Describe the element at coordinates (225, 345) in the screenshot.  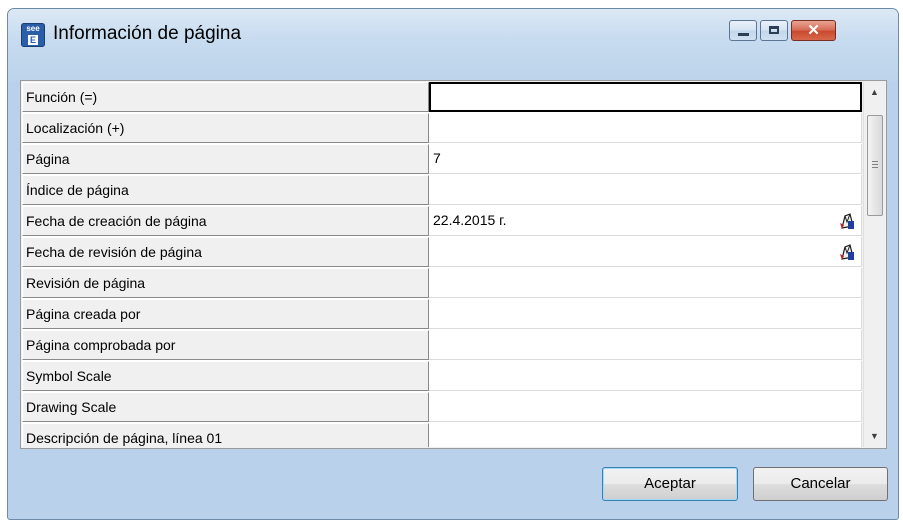
I see `property-label: Página comprobada por` at that location.